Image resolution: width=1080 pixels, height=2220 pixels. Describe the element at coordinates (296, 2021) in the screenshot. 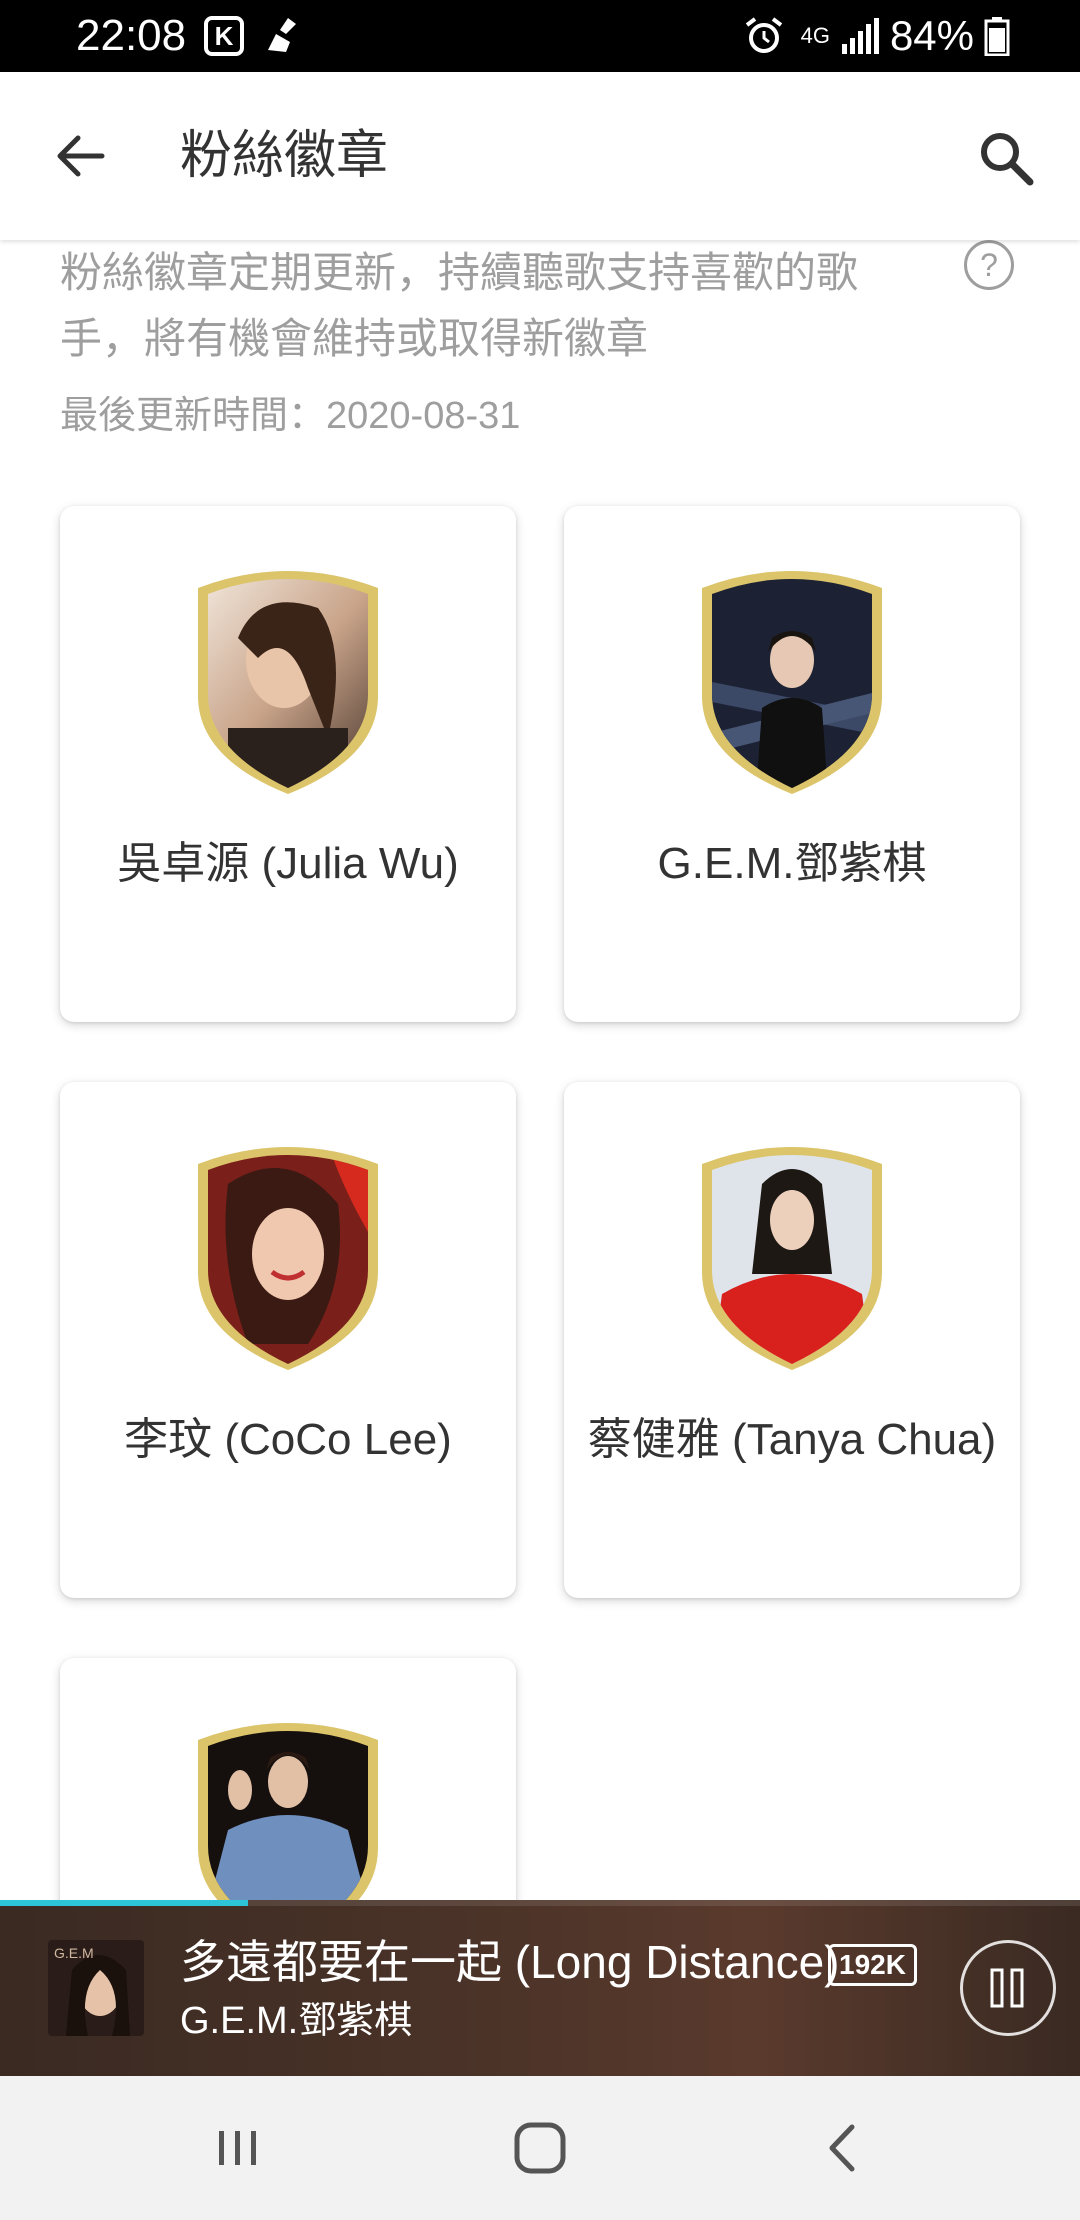

I see `track-artist: G.E.M.鄧紫棋` at that location.